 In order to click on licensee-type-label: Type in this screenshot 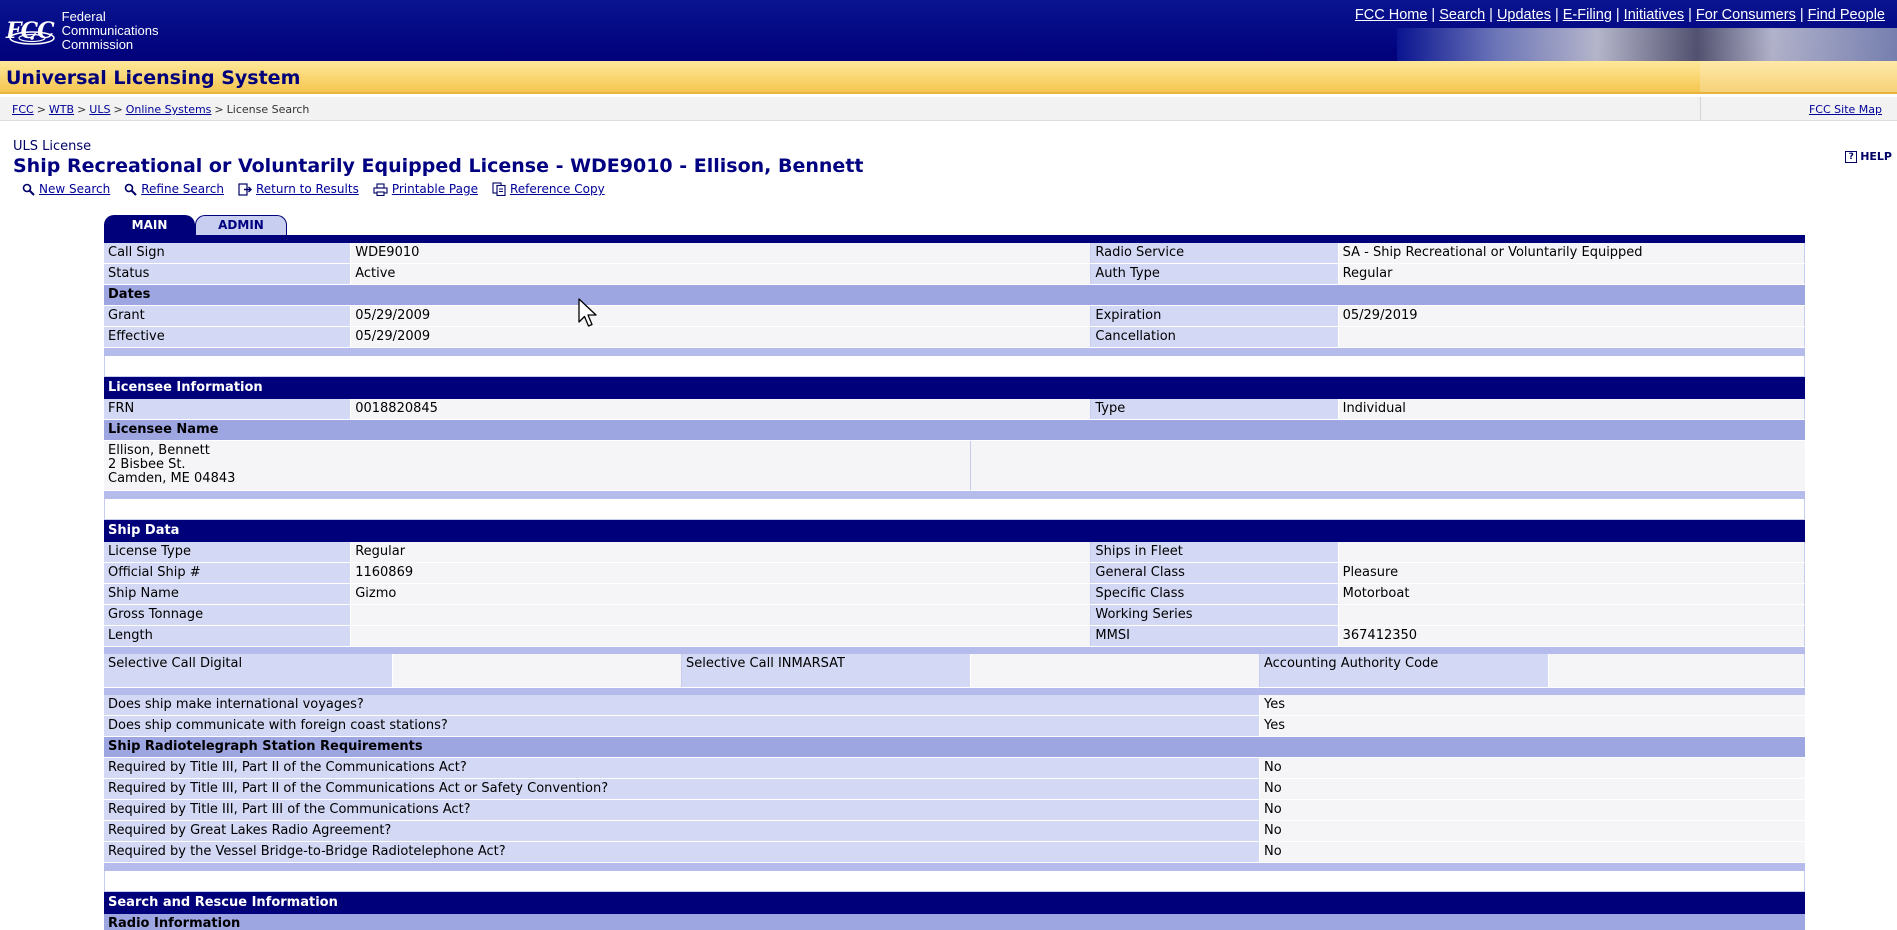, I will do `click(1215, 409)`.